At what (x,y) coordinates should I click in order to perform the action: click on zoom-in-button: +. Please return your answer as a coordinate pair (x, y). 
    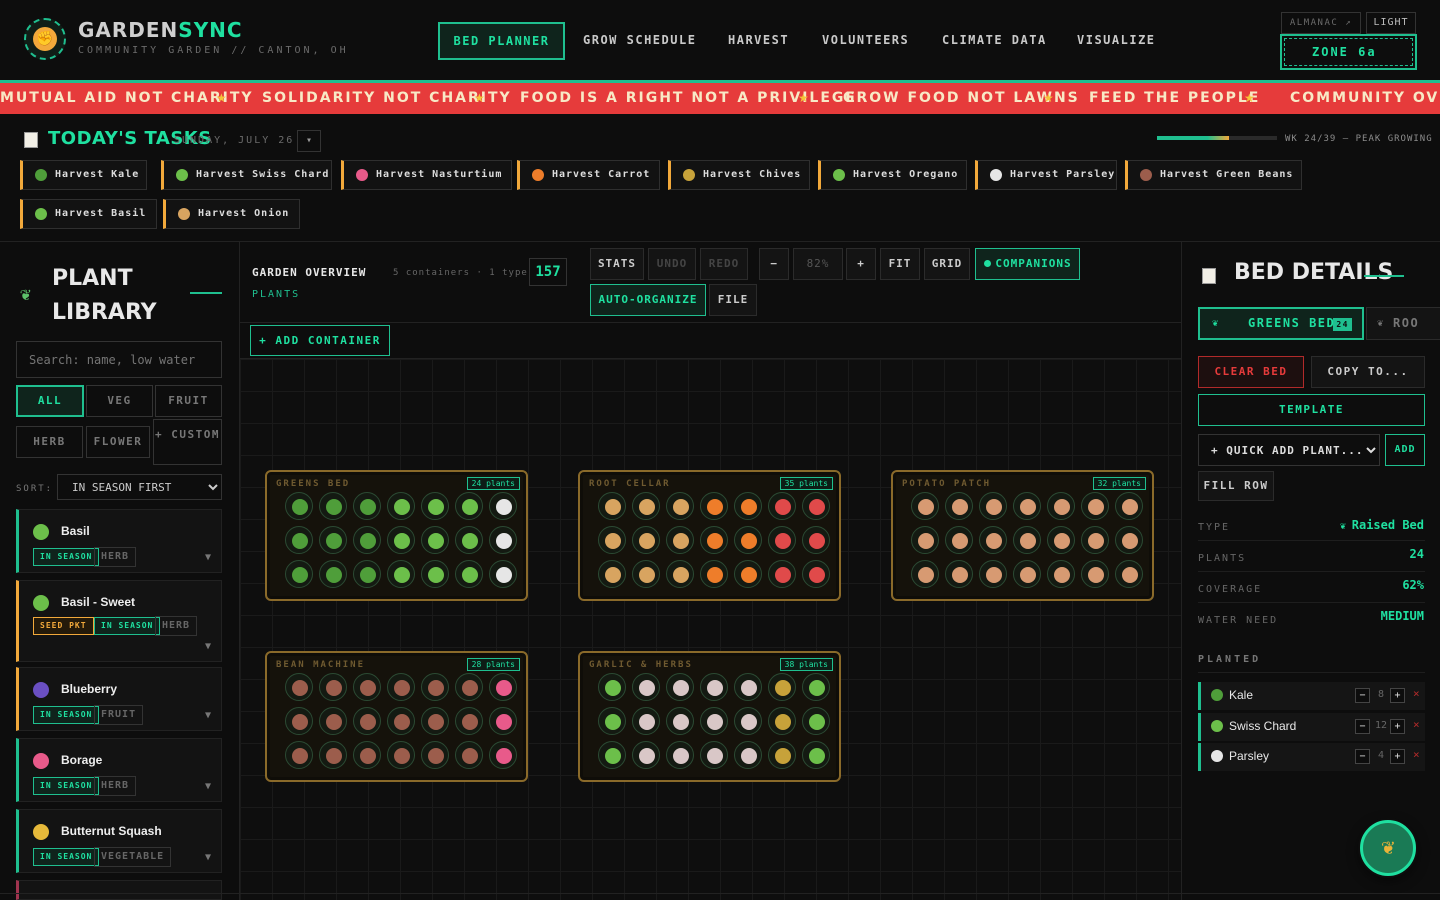
    Looking at the image, I should click on (861, 264).